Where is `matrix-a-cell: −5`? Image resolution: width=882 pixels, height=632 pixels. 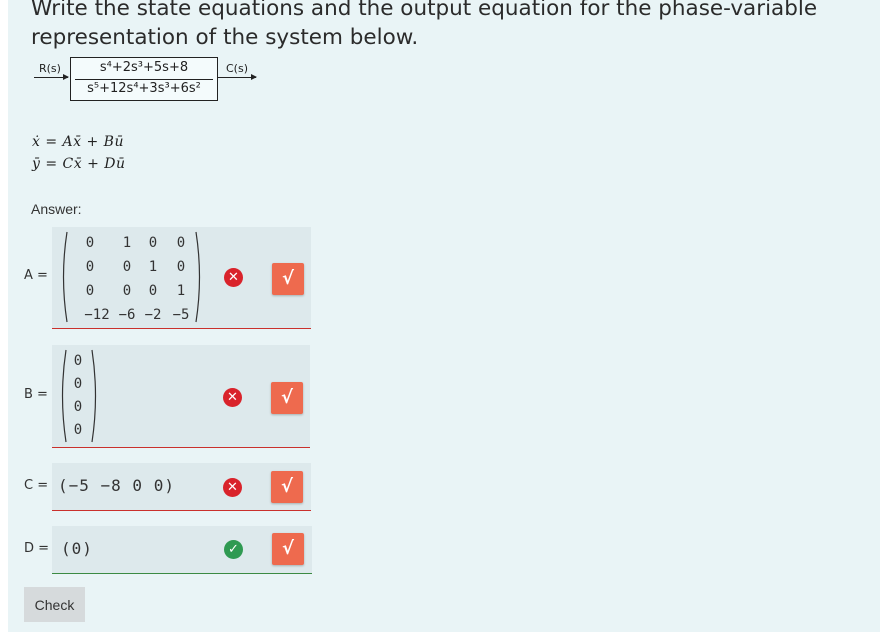
matrix-a-cell: −5 is located at coordinates (181, 315).